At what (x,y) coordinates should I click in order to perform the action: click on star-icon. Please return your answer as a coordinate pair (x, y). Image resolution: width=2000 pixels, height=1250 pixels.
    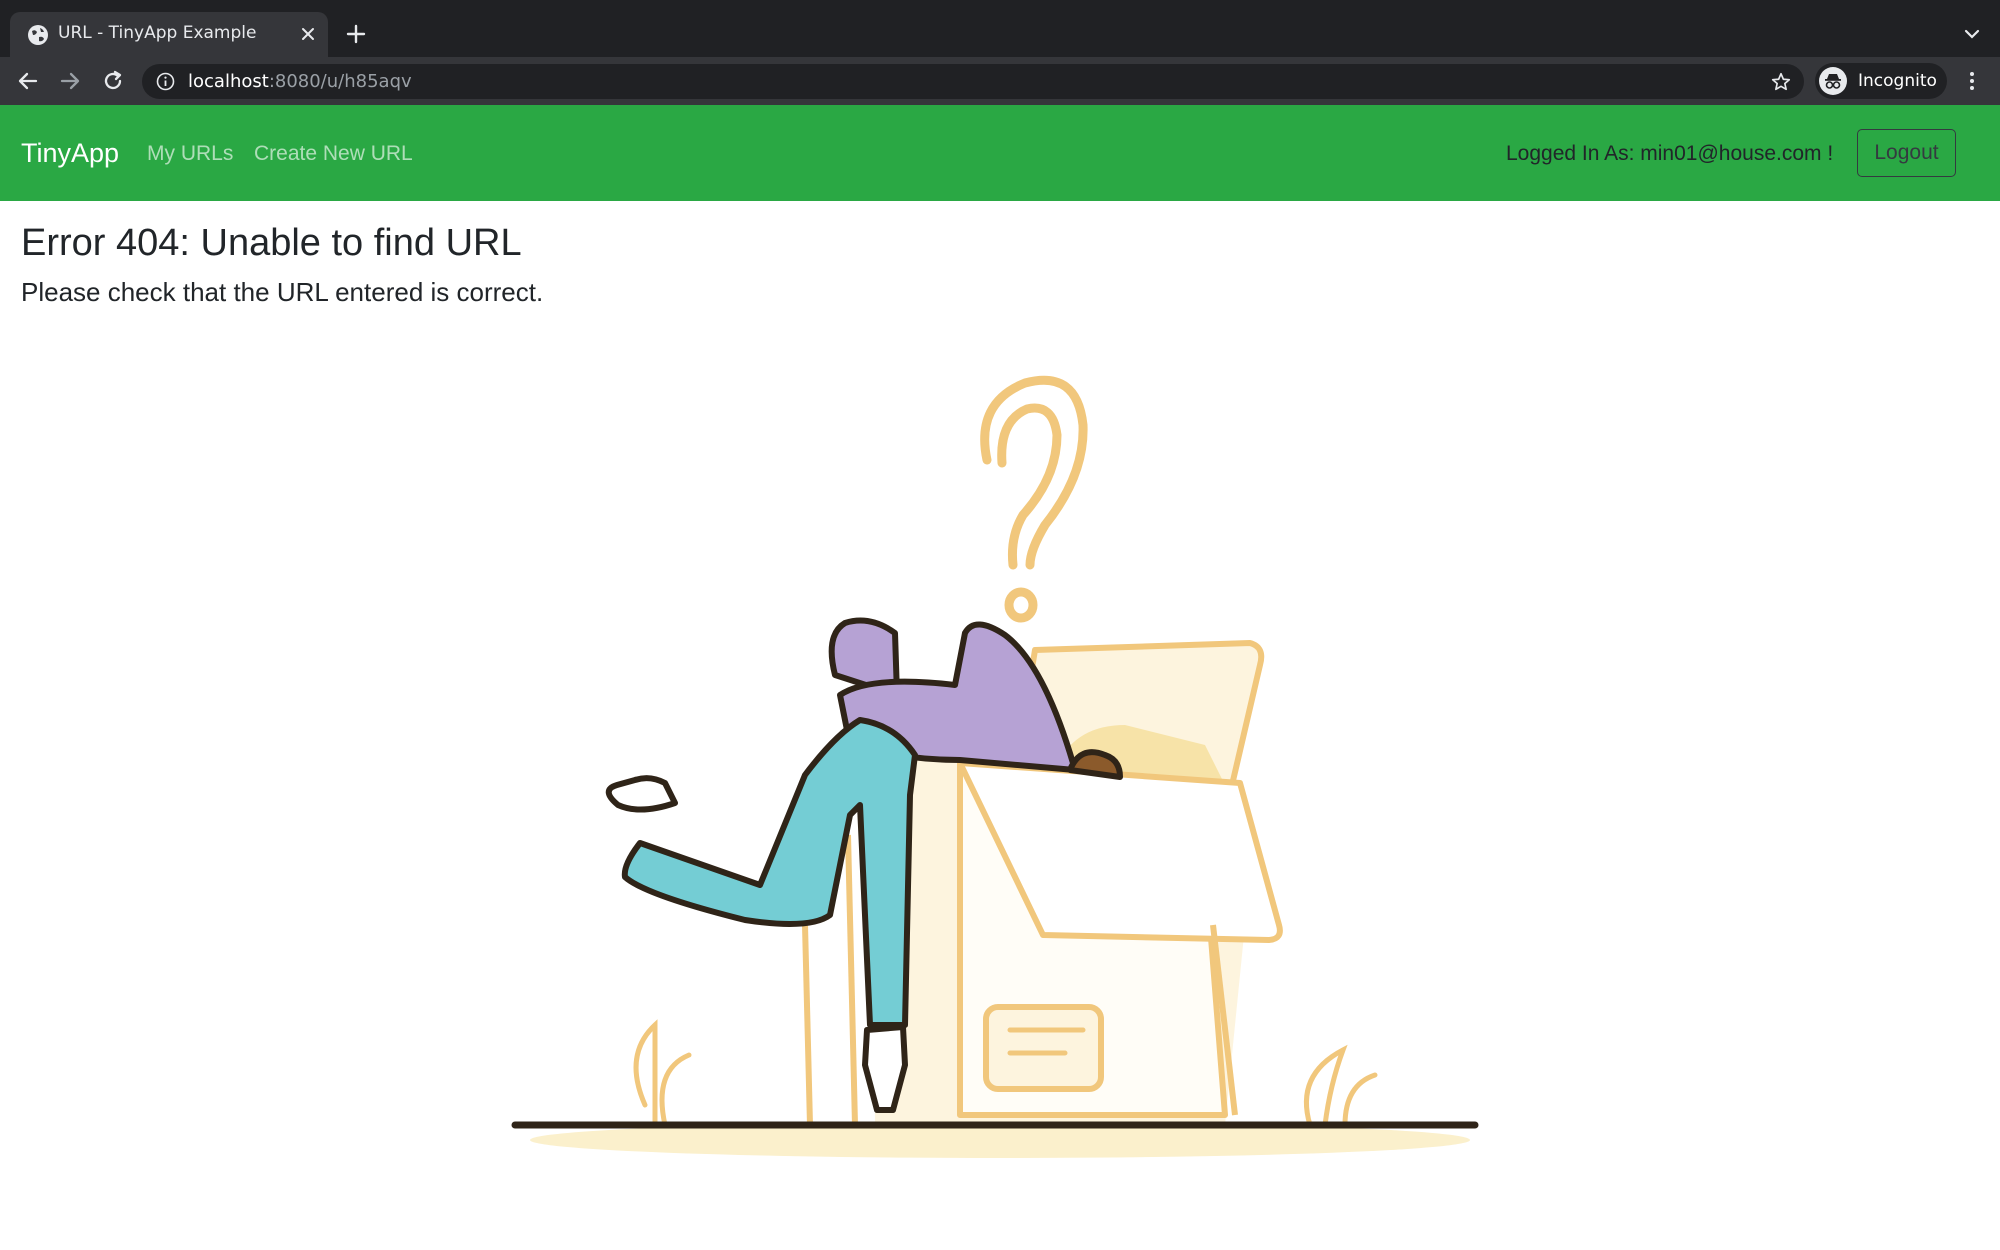
    Looking at the image, I should click on (1781, 82).